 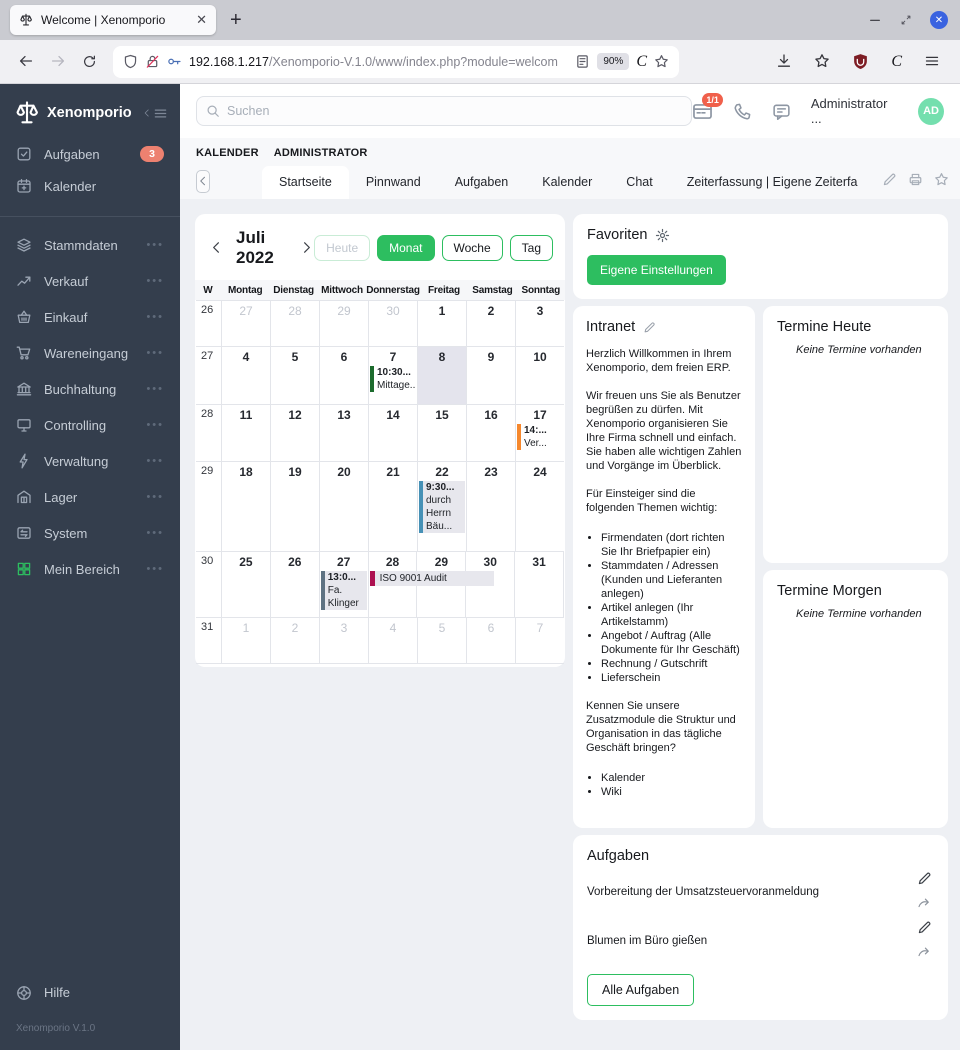 I want to click on browser-forward-button, so click(x=58, y=62).